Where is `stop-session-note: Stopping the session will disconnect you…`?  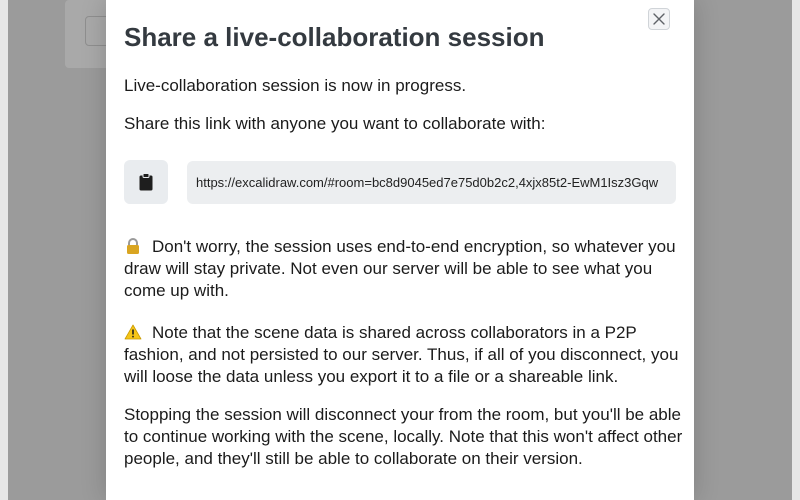 stop-session-note: Stopping the session will disconnect you… is located at coordinates (403, 436).